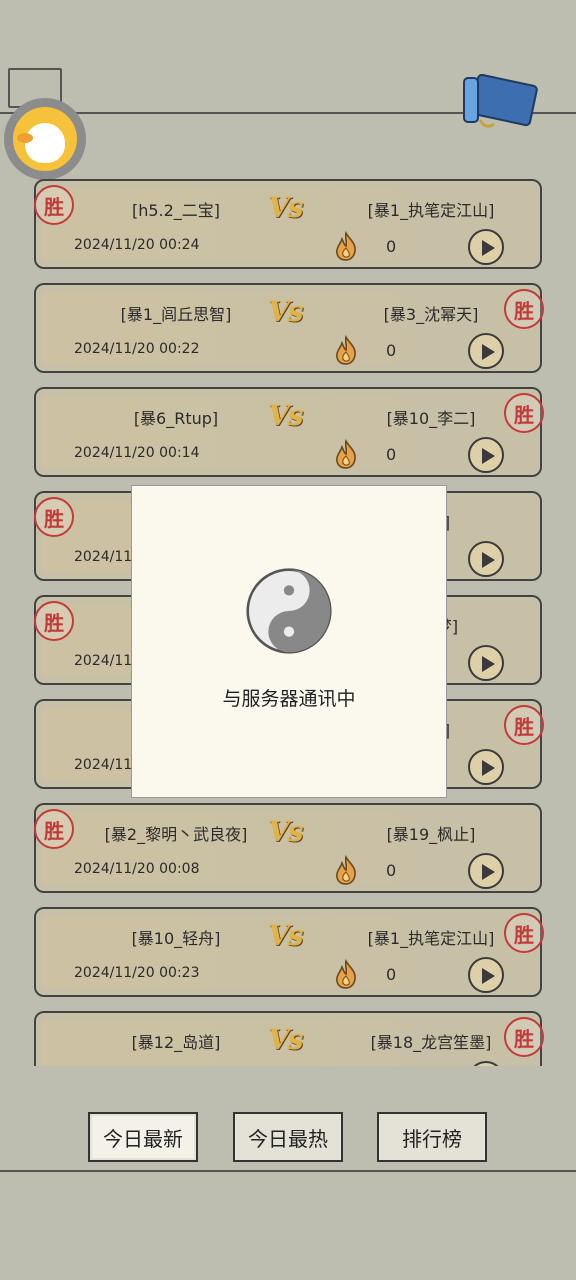 This screenshot has height=1280, width=576. I want to click on match-card: 胜 [暴10_轻舟] Vs [暴1_执笔定江山] 2024/11/20 00:23 0, so click(289, 952).